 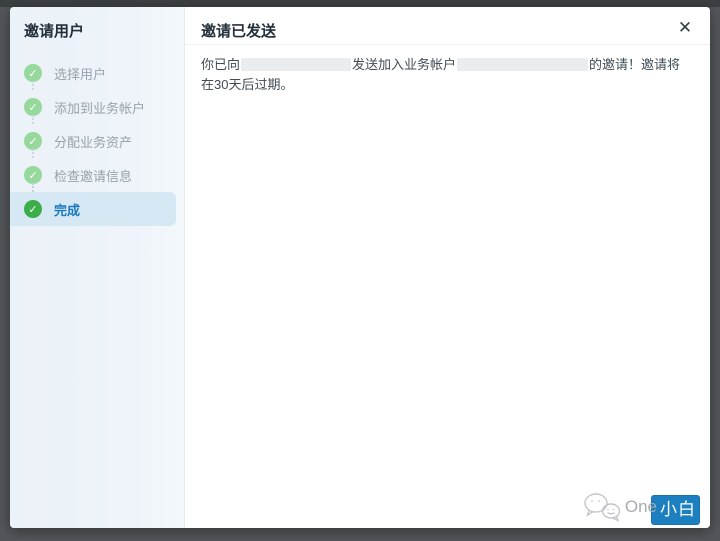 I want to click on step-add-to-business-account: ✓ 添加到业务帐户, so click(x=97, y=102).